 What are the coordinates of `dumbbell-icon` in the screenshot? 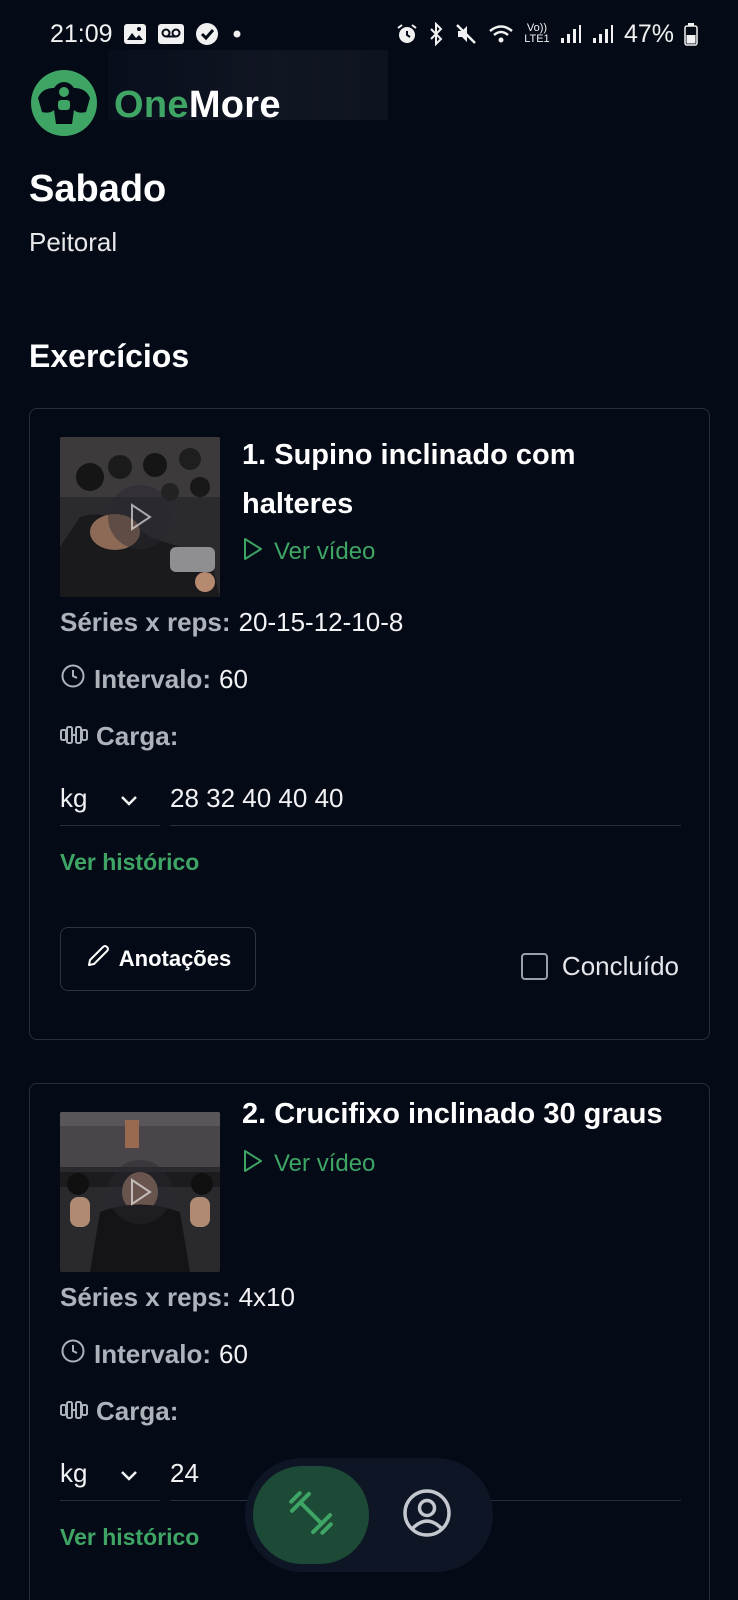 It's located at (311, 1515).